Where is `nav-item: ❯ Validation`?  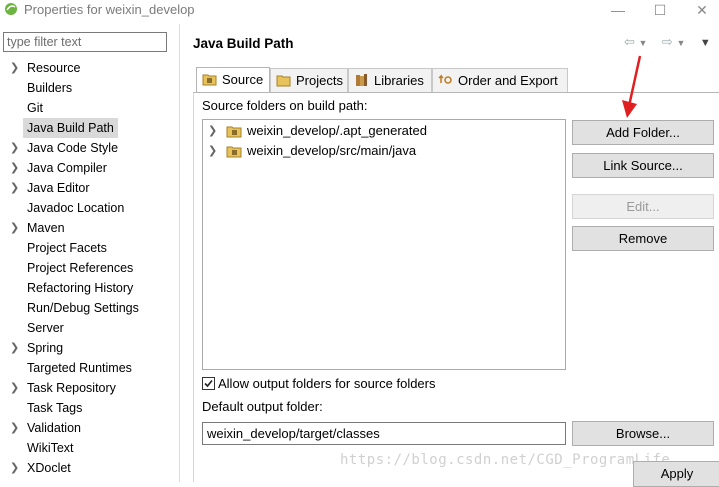 nav-item: ❯ Validation is located at coordinates (89, 428).